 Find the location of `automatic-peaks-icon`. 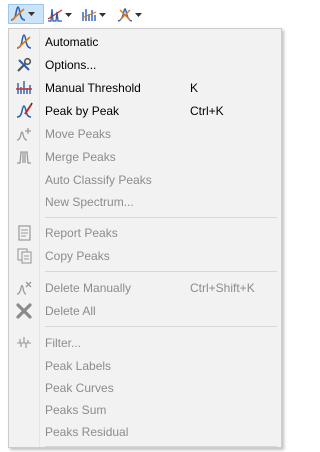

automatic-peaks-icon is located at coordinates (24, 42).